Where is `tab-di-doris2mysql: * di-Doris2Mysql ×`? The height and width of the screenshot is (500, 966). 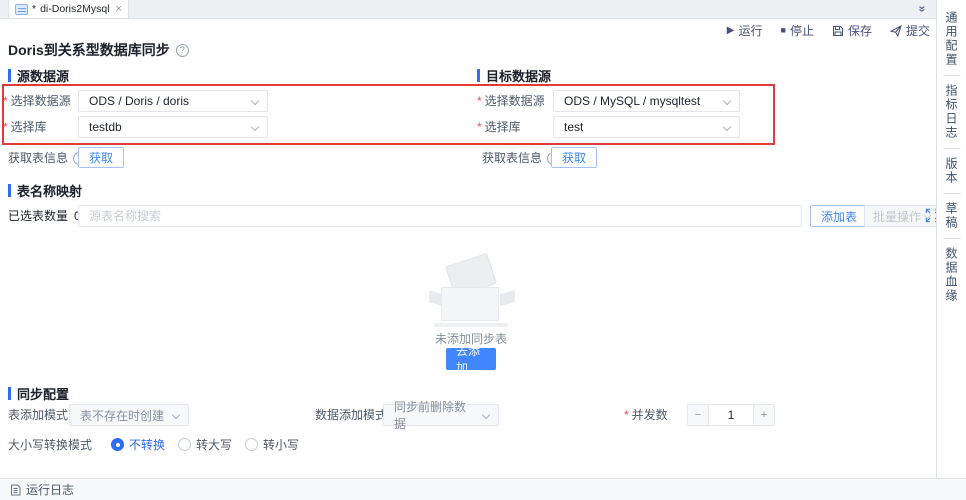 tab-di-doris2mysql: * di-Doris2Mysql × is located at coordinates (68, 9).